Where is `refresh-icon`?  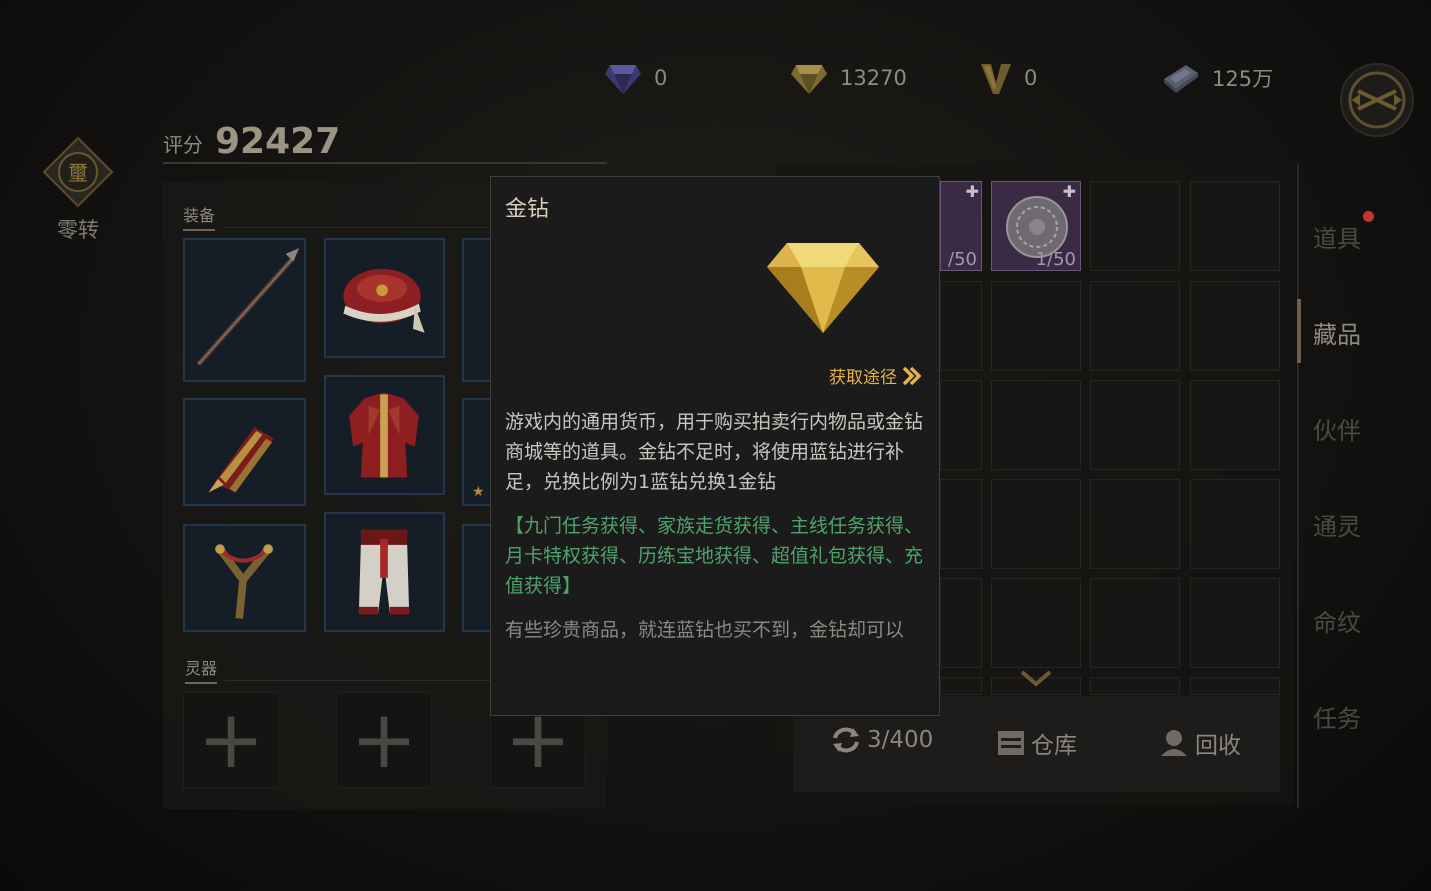
refresh-icon is located at coordinates (846, 740).